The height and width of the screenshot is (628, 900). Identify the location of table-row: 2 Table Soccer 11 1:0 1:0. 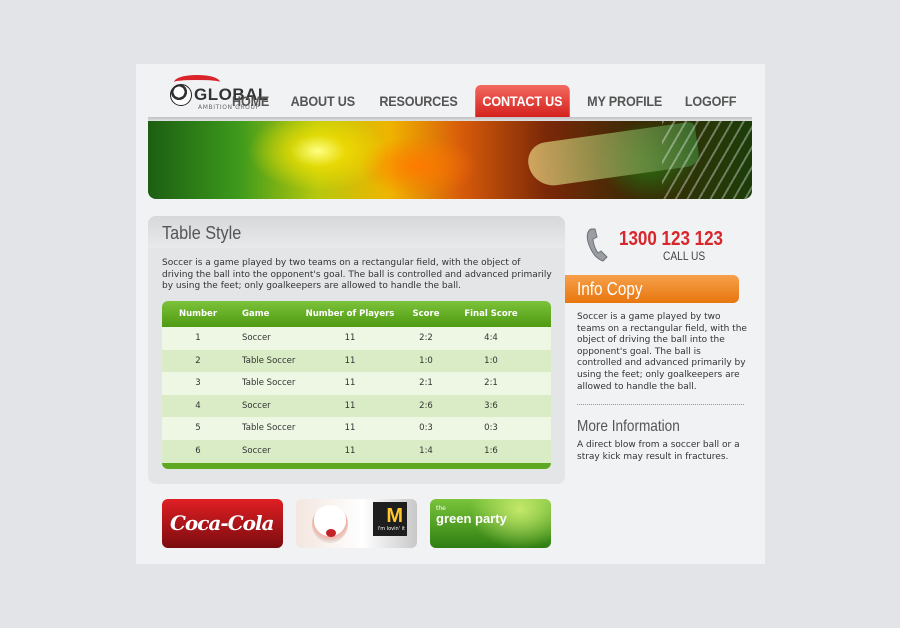
(356, 361).